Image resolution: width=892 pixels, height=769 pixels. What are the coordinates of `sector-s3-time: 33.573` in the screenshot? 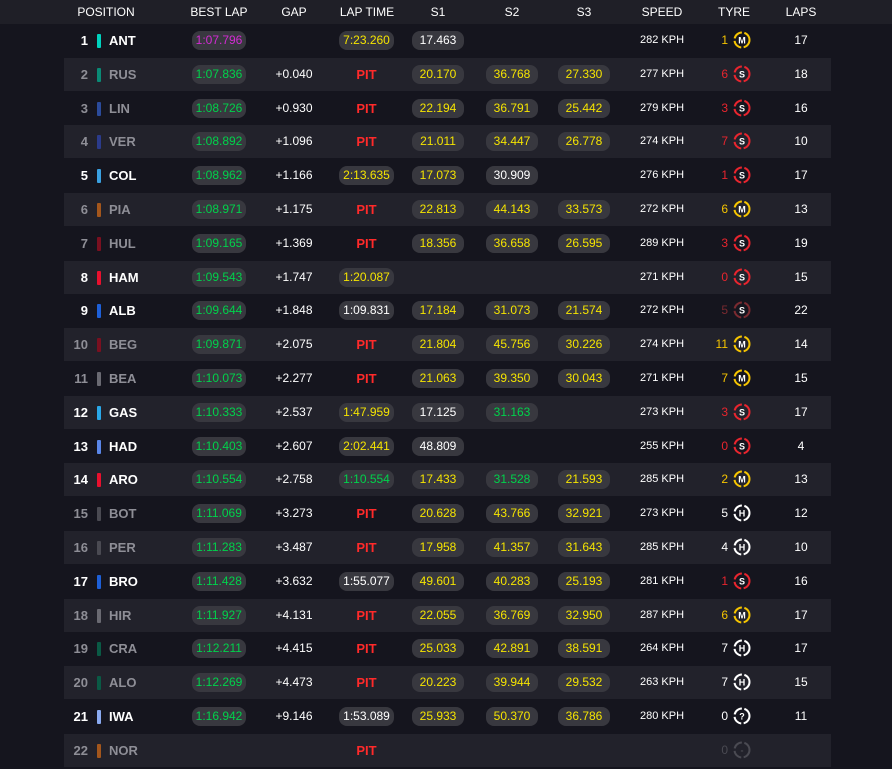 It's located at (584, 209).